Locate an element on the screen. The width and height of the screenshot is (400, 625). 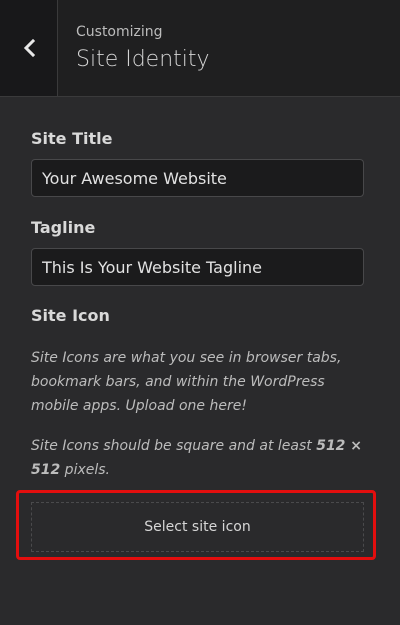
size-note-suffix: pixels. is located at coordinates (85, 470).